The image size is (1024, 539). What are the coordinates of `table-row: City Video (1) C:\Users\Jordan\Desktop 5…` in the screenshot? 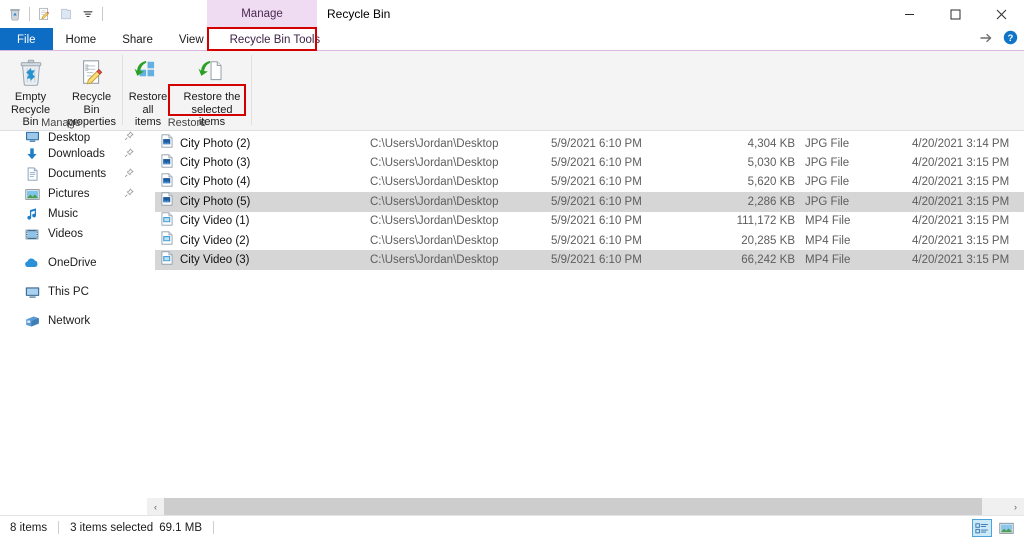 It's located at (589, 221).